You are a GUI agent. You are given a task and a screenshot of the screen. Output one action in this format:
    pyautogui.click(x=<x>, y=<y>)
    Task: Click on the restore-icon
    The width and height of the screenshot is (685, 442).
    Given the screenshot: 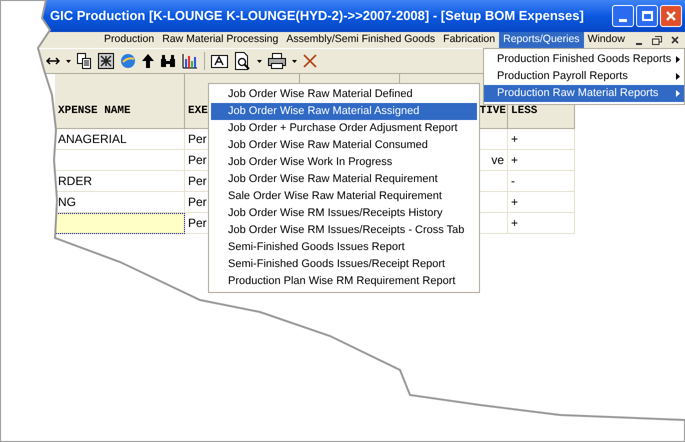 What is the action you would take?
    pyautogui.click(x=657, y=40)
    